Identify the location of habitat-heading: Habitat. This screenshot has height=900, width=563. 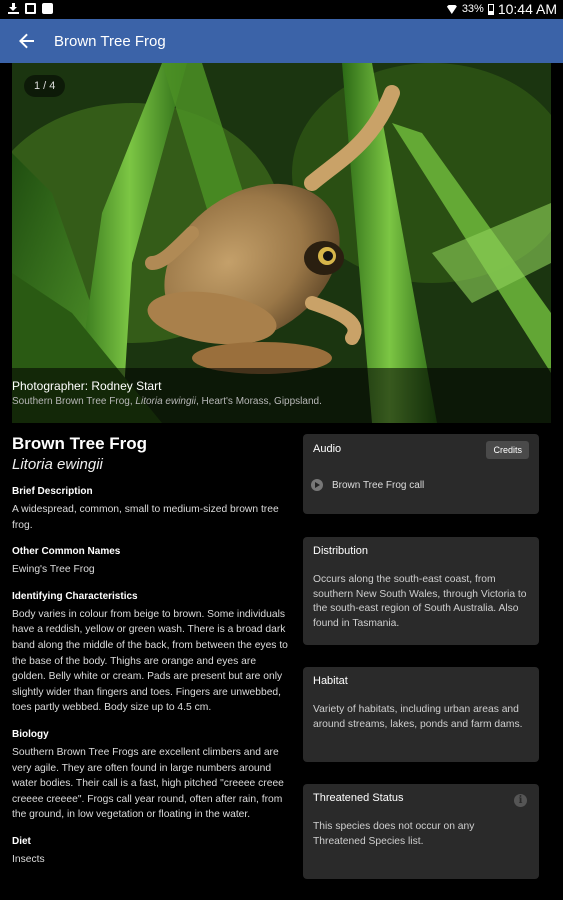
(330, 681).